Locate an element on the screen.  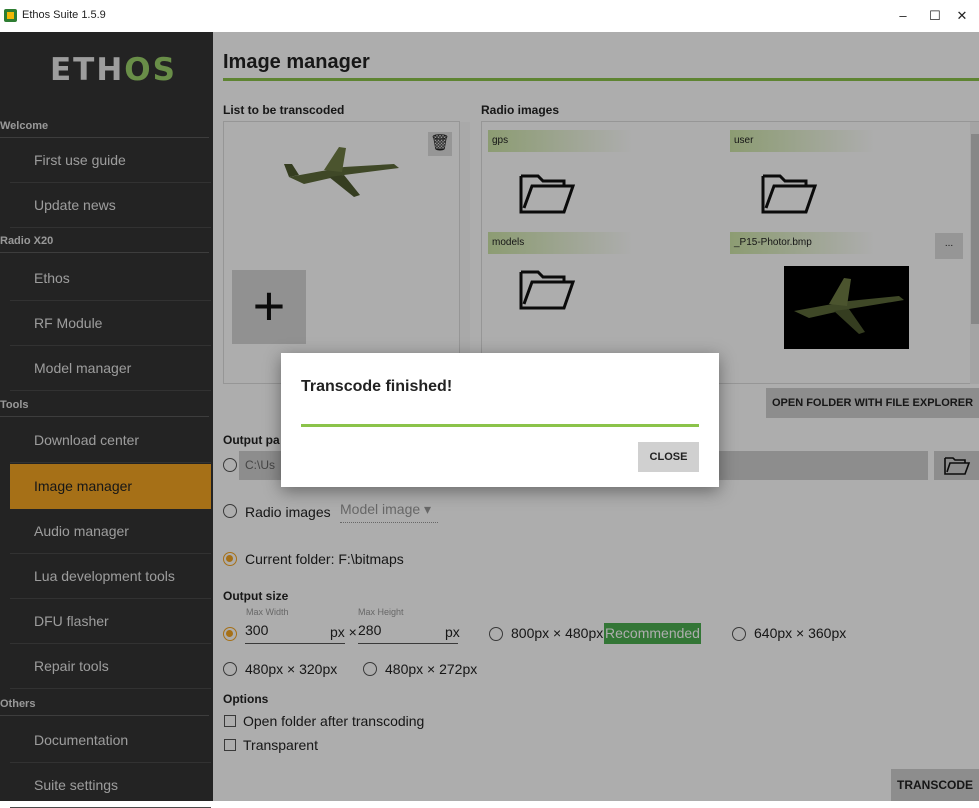
progress-fill is located at coordinates (500, 425).